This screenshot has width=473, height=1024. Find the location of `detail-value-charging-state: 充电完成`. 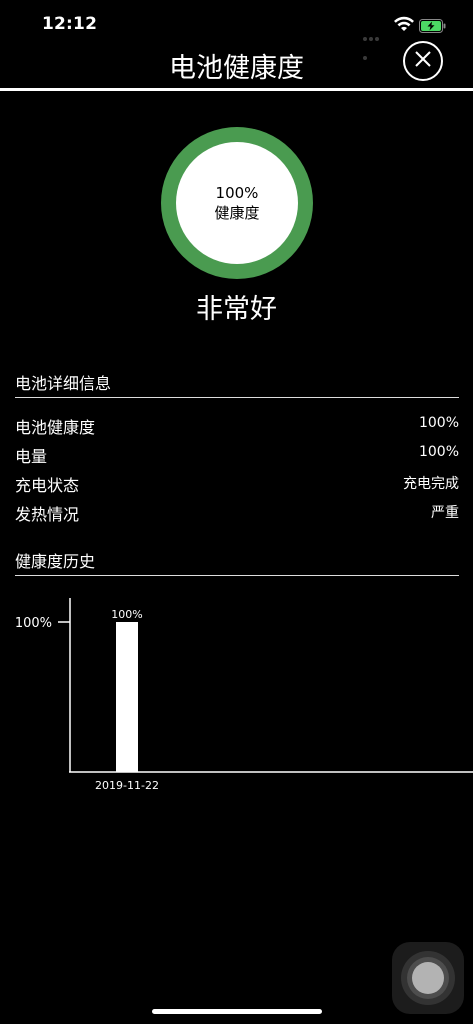

detail-value-charging-state: 充电完成 is located at coordinates (431, 484).